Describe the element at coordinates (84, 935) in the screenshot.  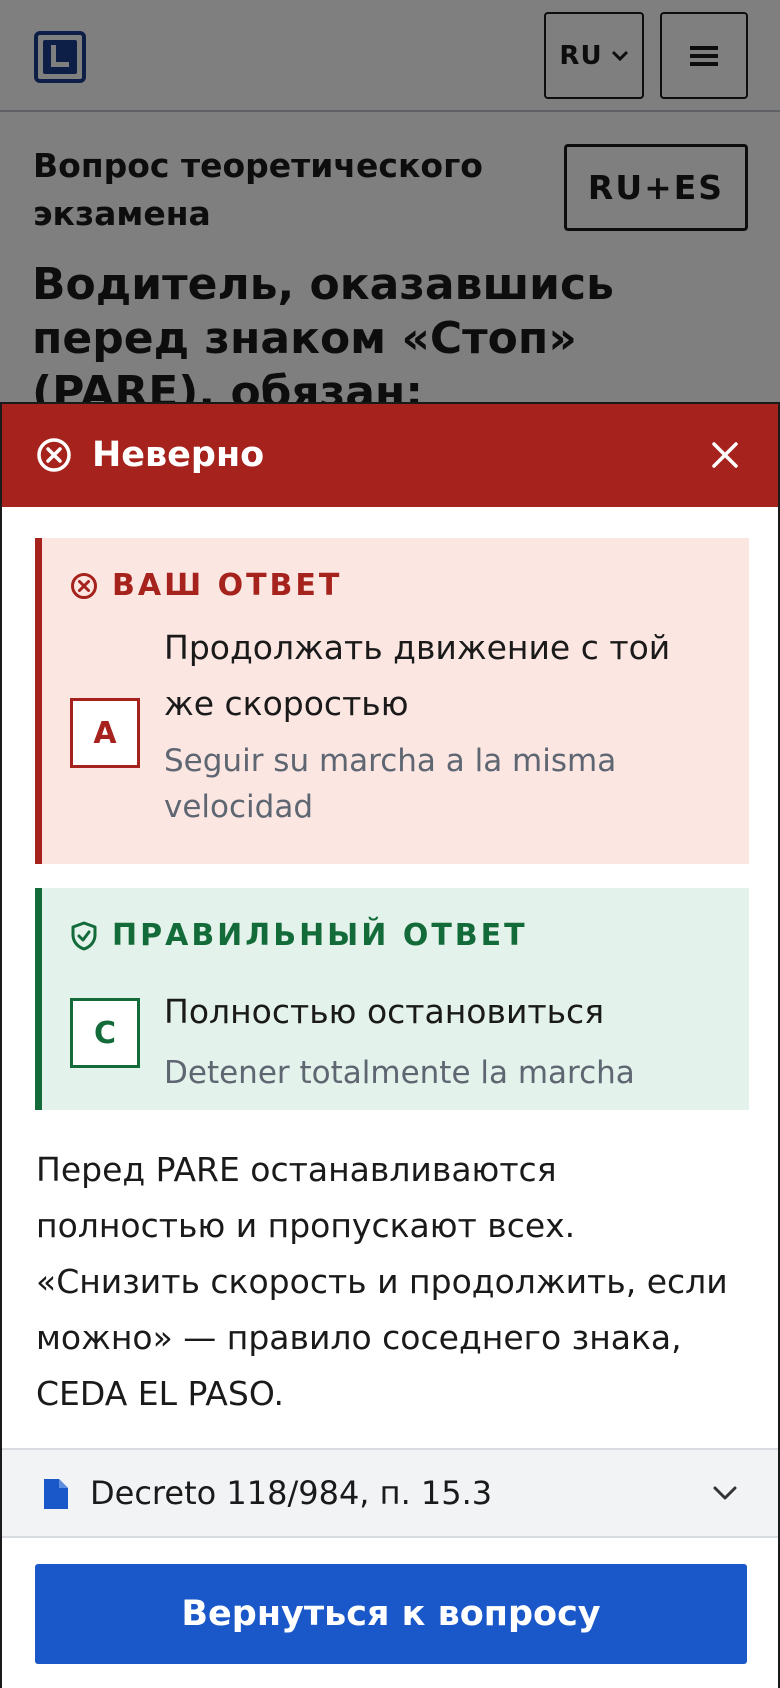
I see `shield-check-icon` at that location.